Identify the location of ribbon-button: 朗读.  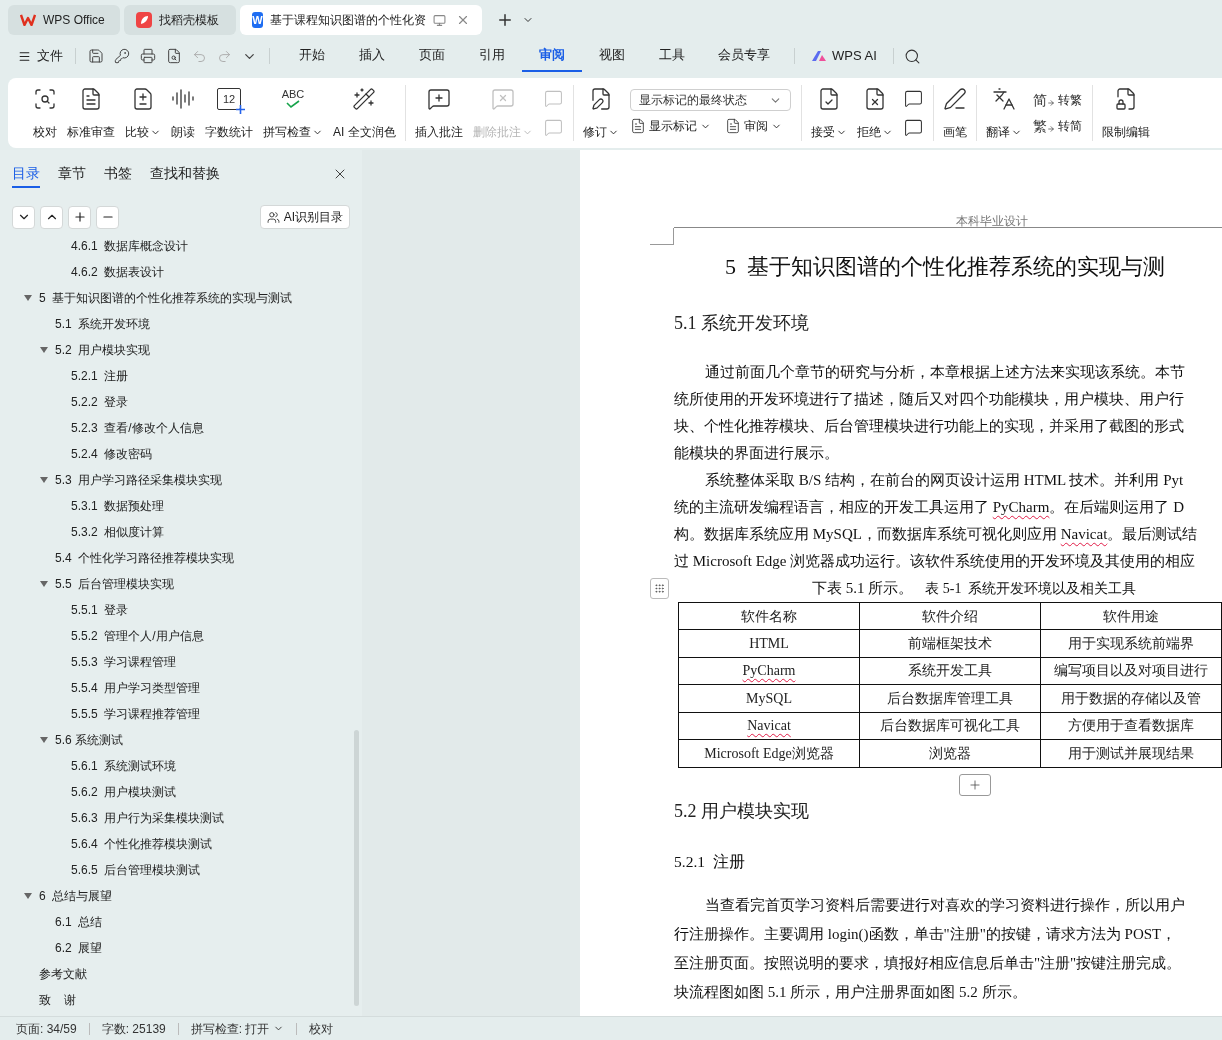
(183, 113).